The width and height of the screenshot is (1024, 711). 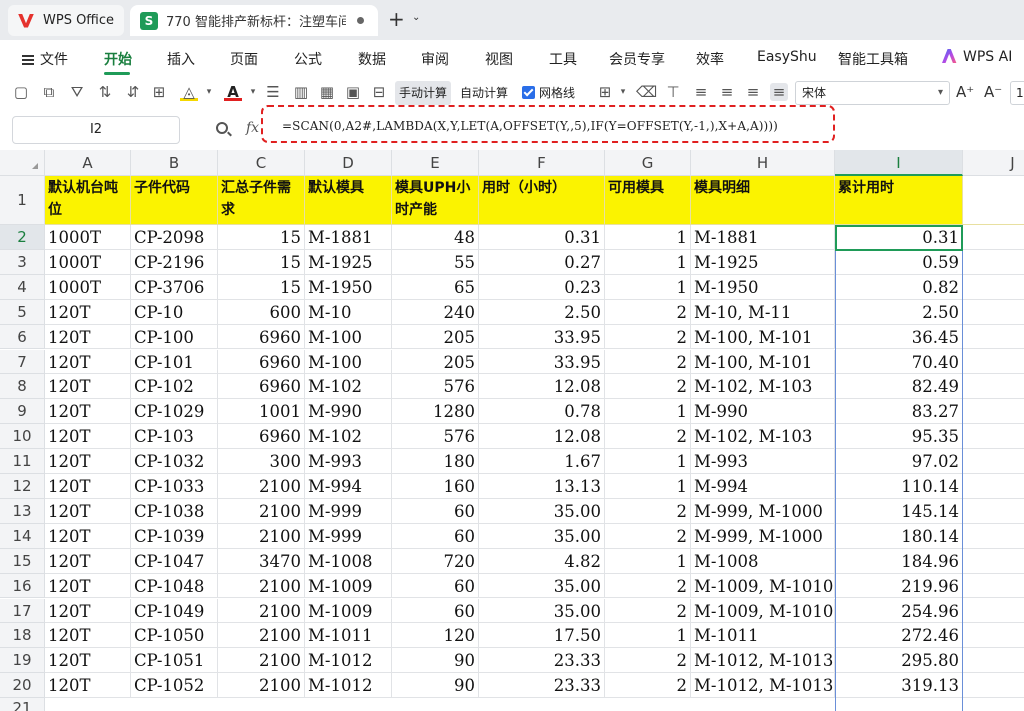 I want to click on table-cell: 36.45, so click(x=899, y=337).